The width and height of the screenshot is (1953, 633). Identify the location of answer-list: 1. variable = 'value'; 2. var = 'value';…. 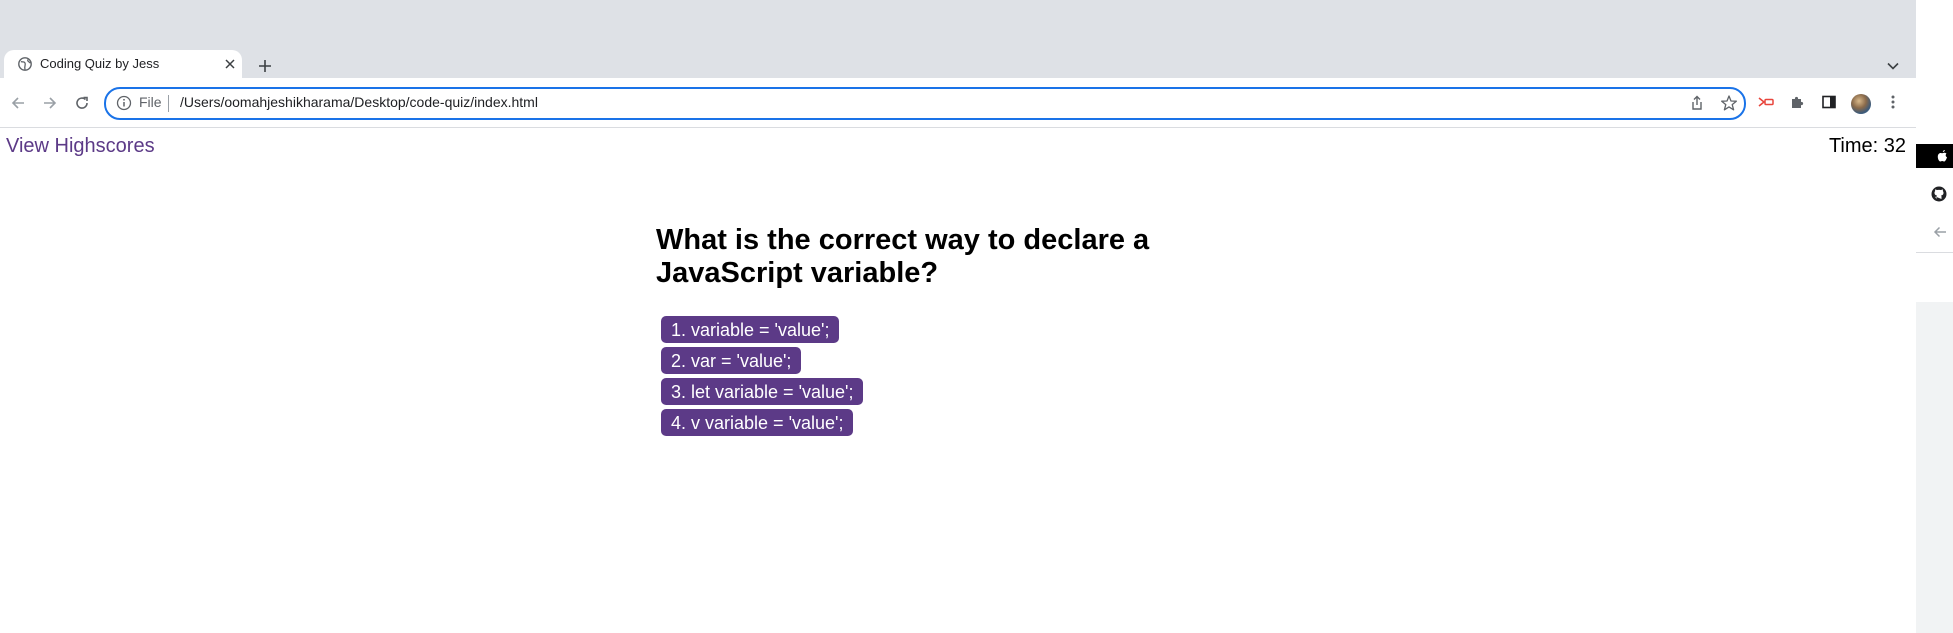
(762, 378).